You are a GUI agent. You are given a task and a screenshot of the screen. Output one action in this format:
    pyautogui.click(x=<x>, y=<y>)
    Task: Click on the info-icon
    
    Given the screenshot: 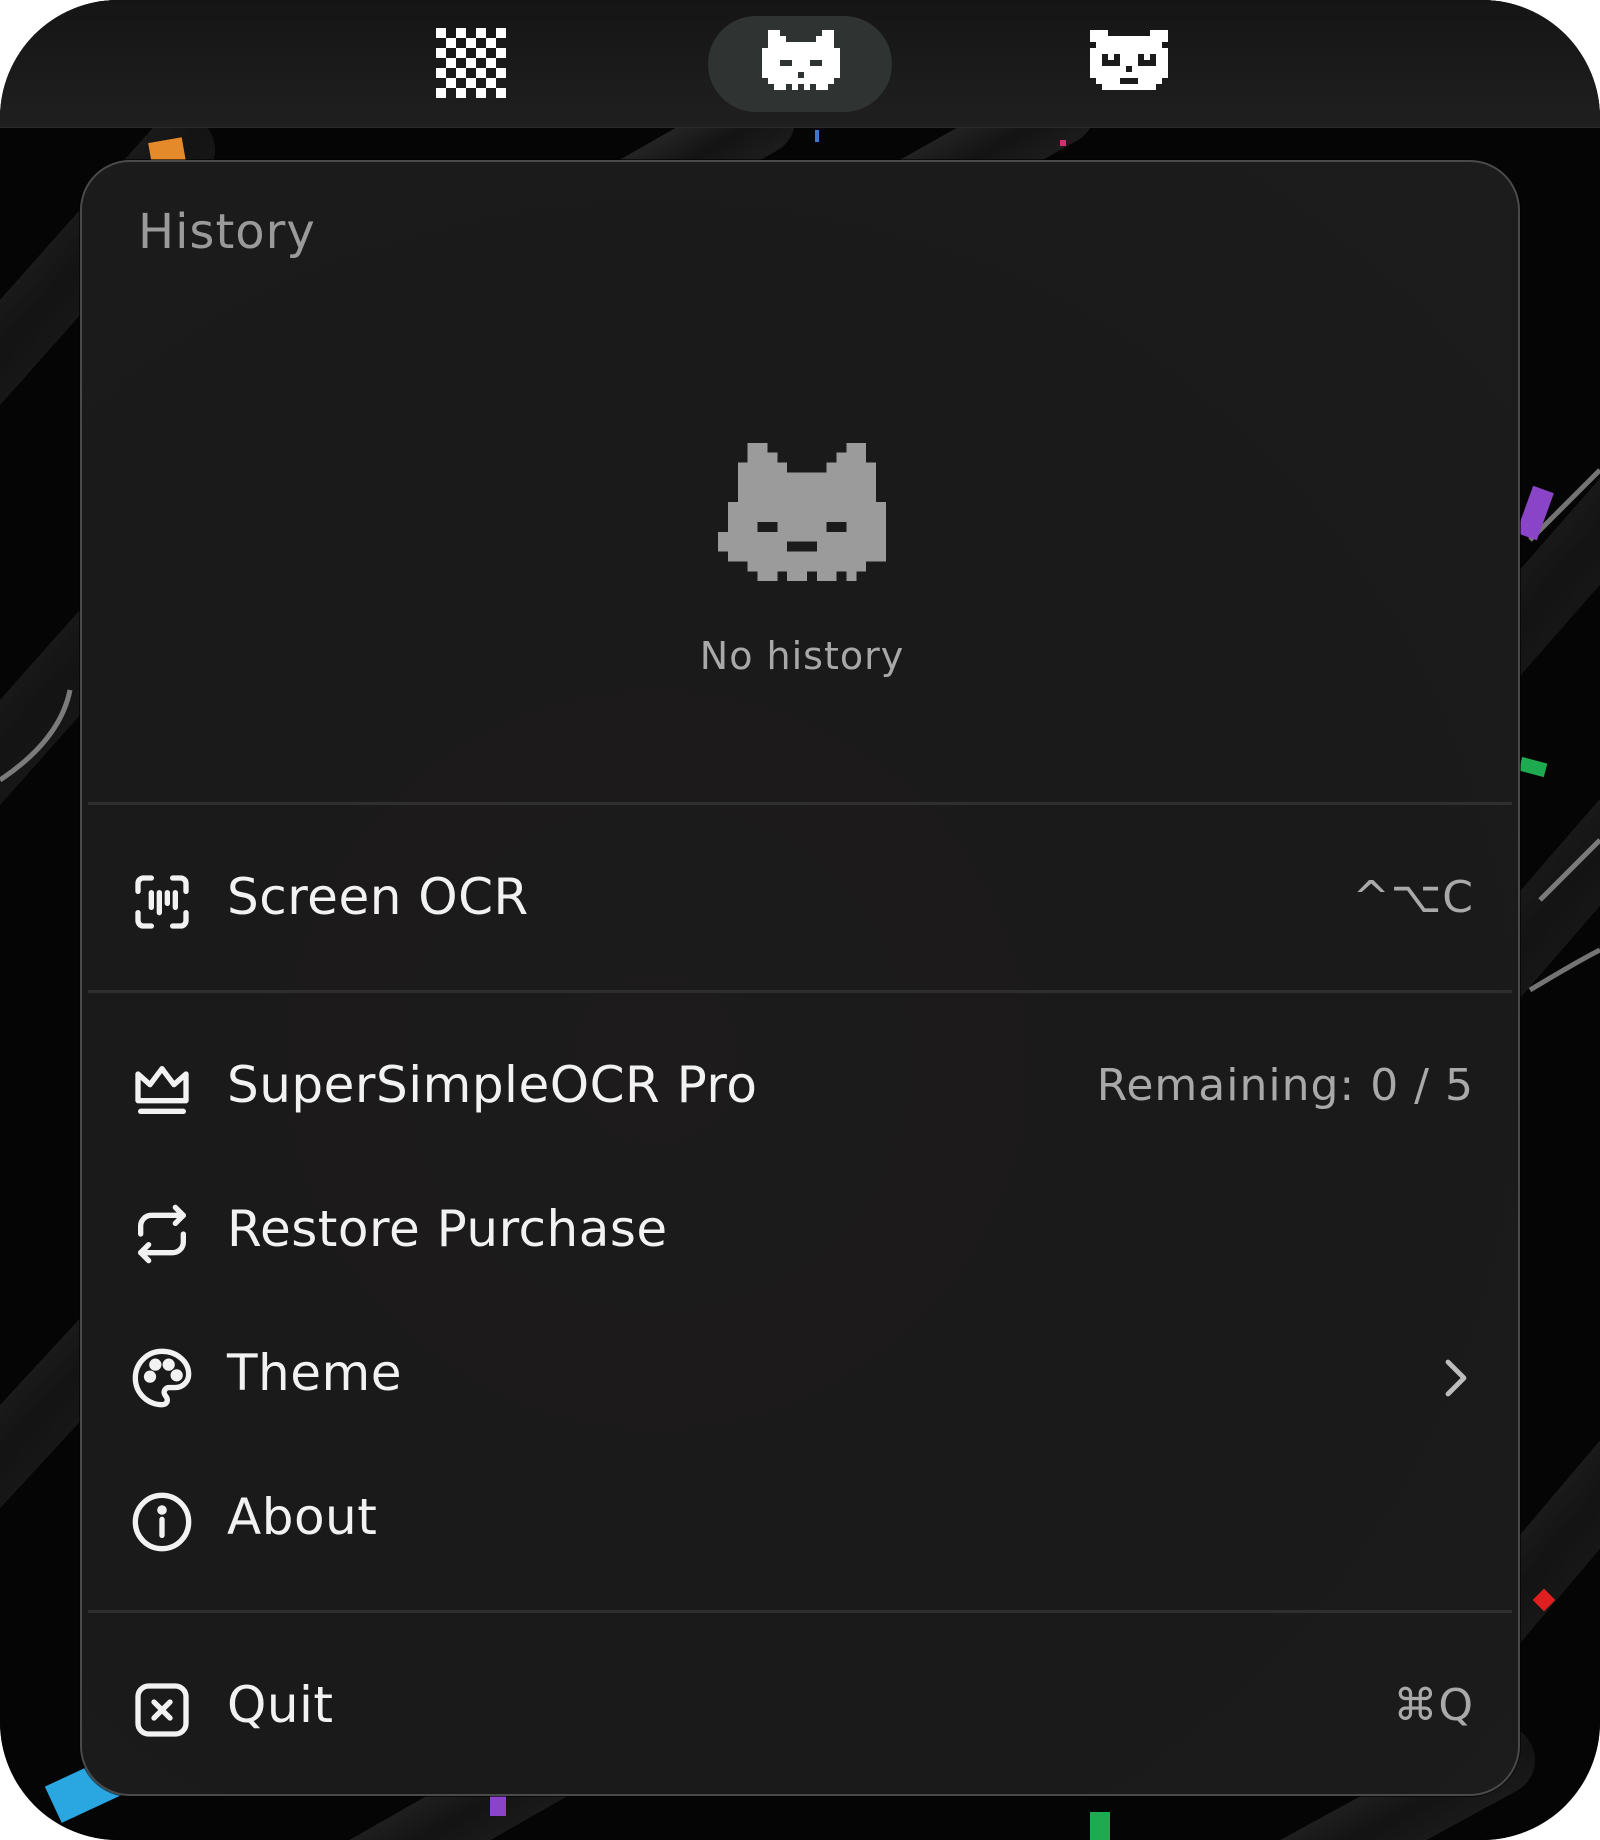 What is the action you would take?
    pyautogui.click(x=162, y=1522)
    